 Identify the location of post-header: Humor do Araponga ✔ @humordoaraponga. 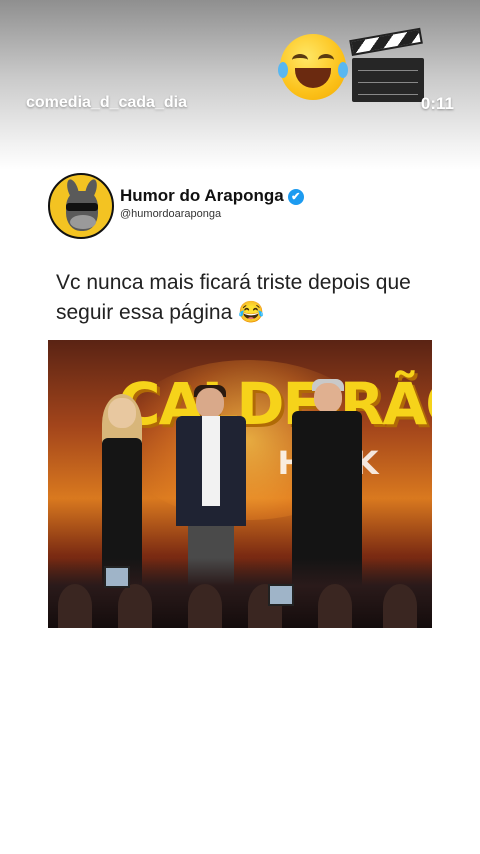
(218, 208).